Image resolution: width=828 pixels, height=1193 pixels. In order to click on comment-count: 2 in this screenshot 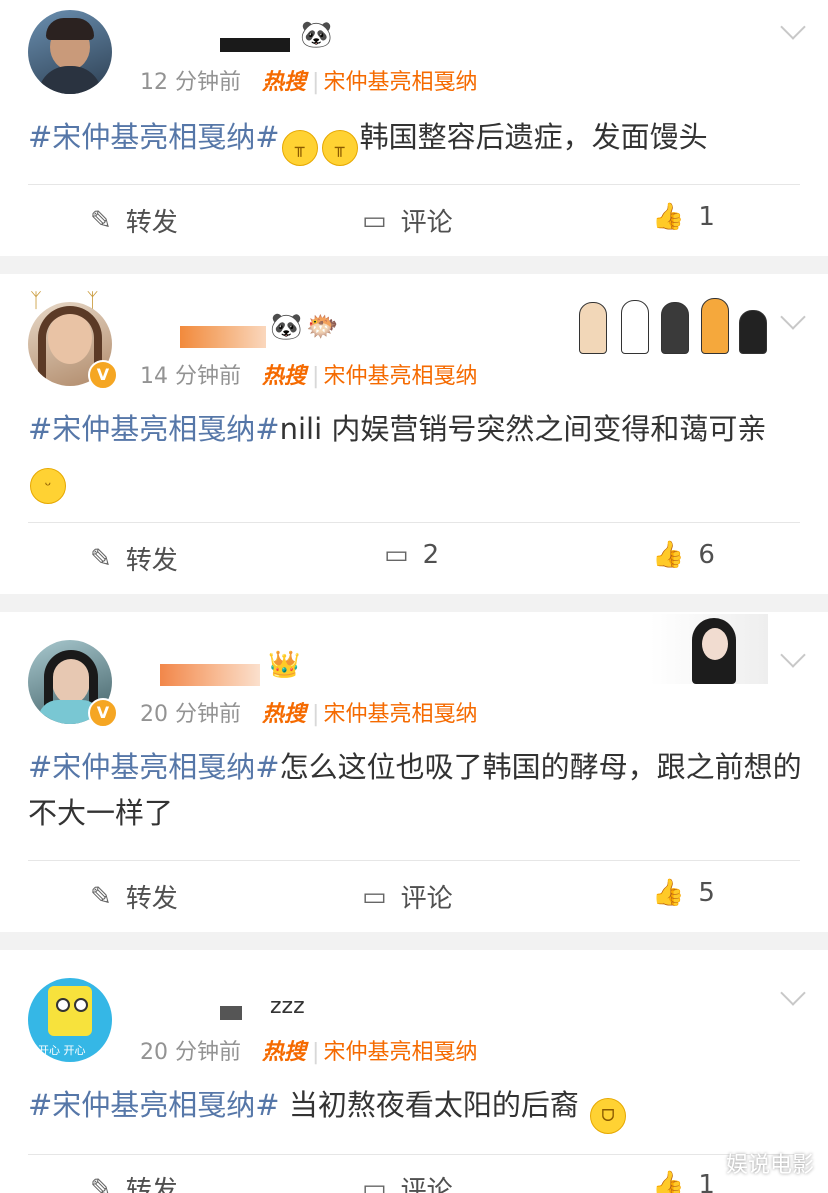, I will do `click(431, 555)`.